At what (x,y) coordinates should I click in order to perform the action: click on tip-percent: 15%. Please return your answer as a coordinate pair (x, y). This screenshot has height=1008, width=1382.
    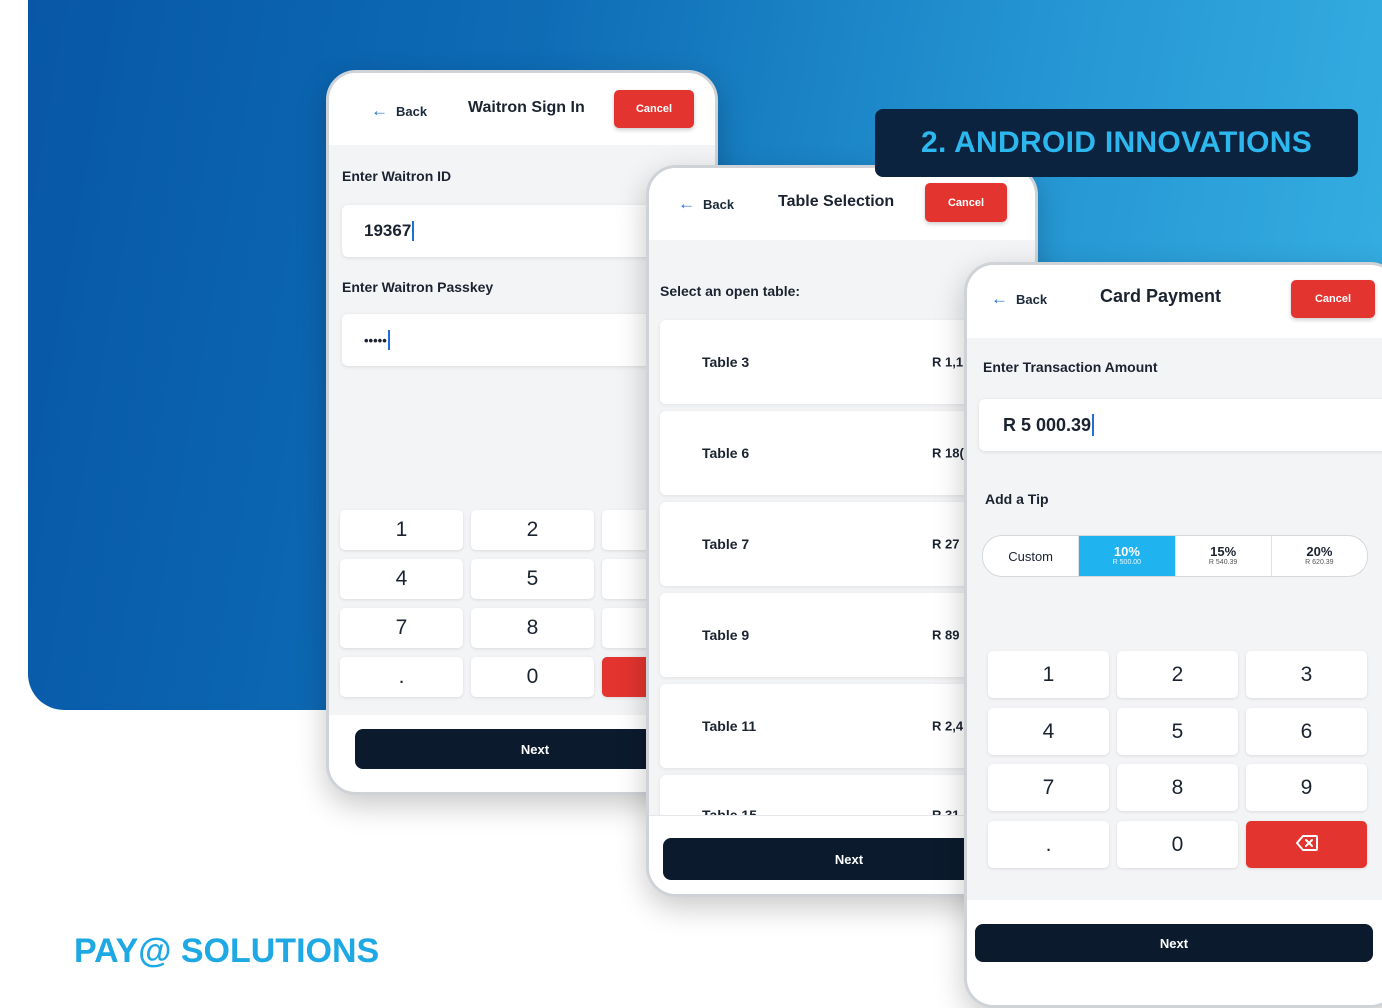
    Looking at the image, I should click on (1223, 551).